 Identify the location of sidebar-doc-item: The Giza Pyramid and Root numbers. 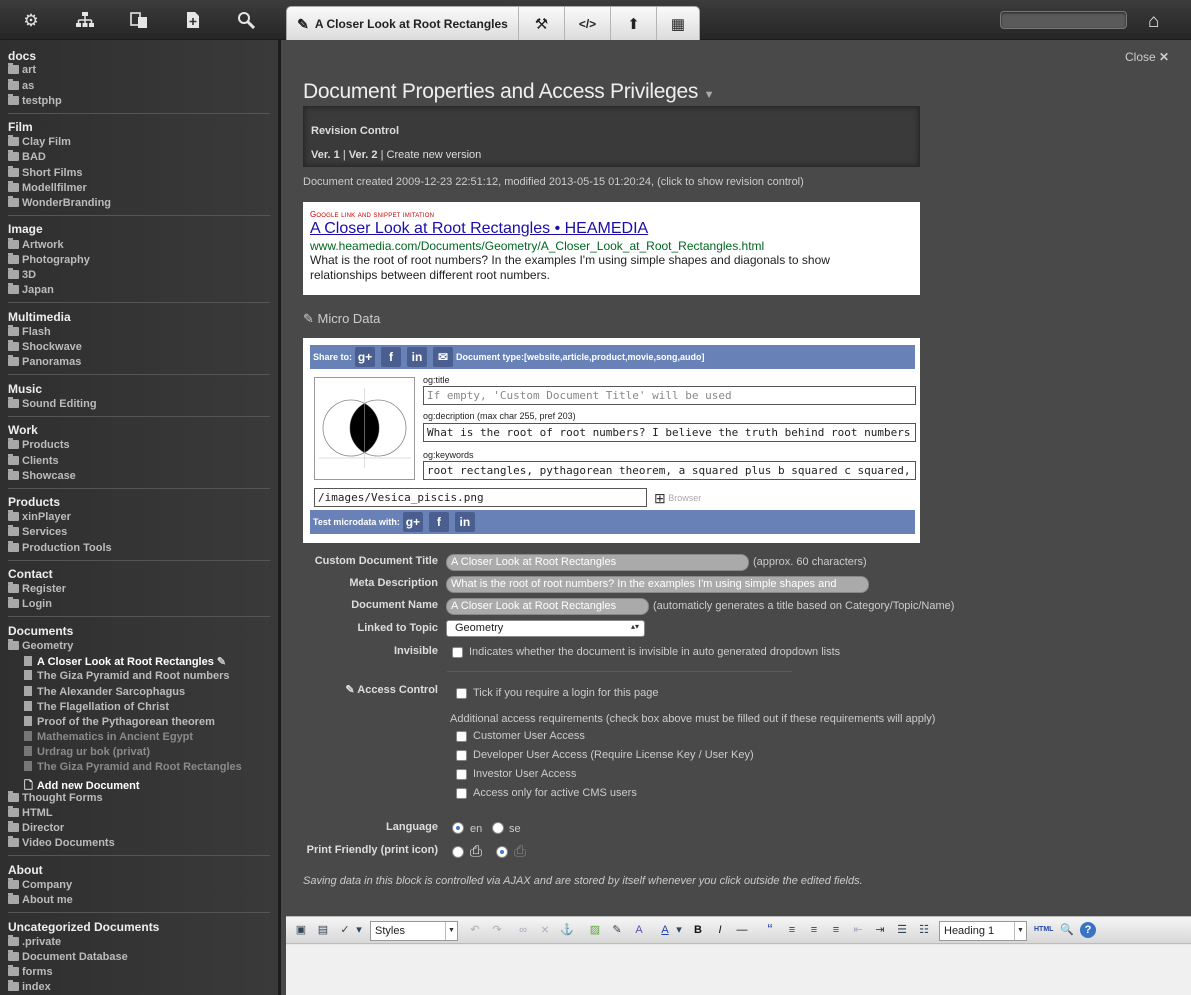
(127, 676).